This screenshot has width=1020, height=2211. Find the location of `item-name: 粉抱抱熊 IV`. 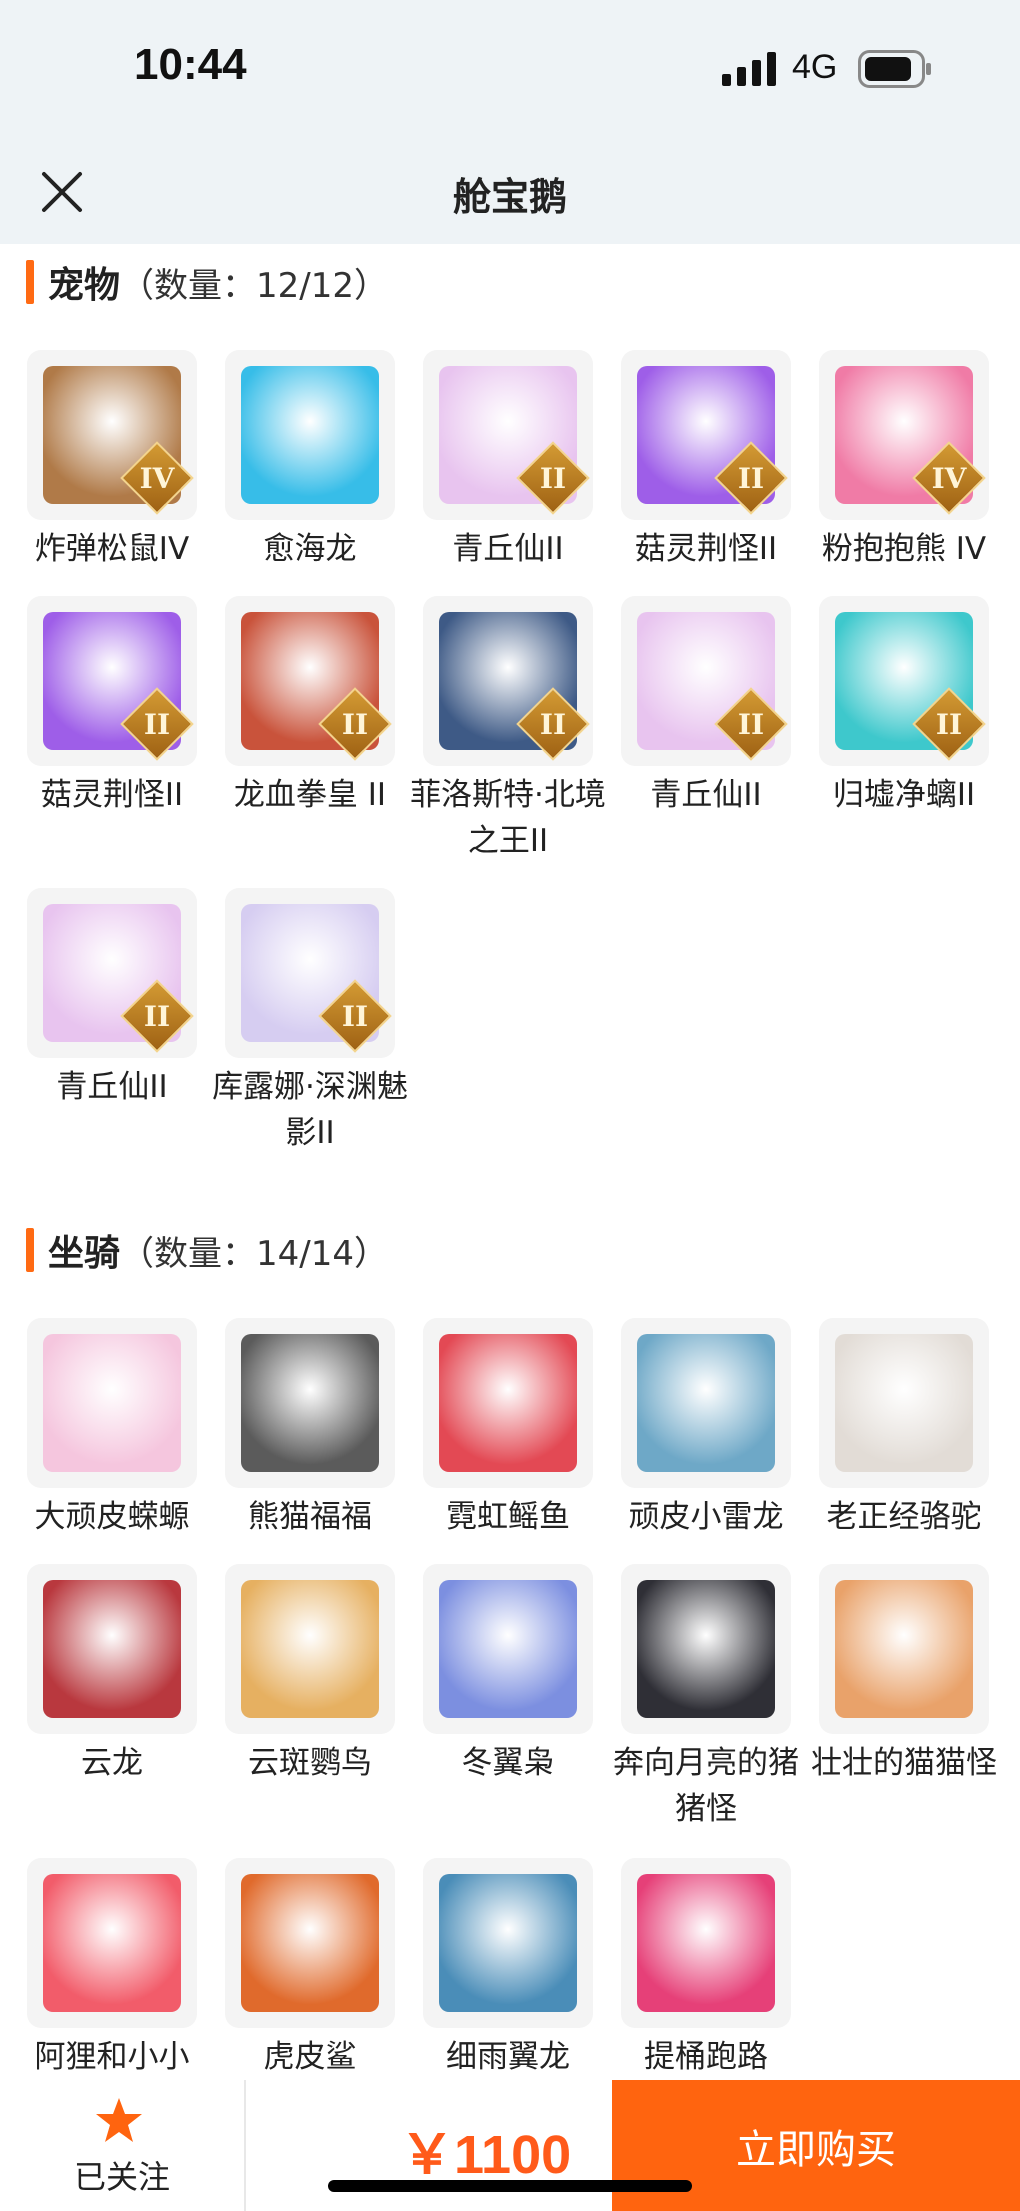

item-name: 粉抱抱熊 IV is located at coordinates (904, 549).